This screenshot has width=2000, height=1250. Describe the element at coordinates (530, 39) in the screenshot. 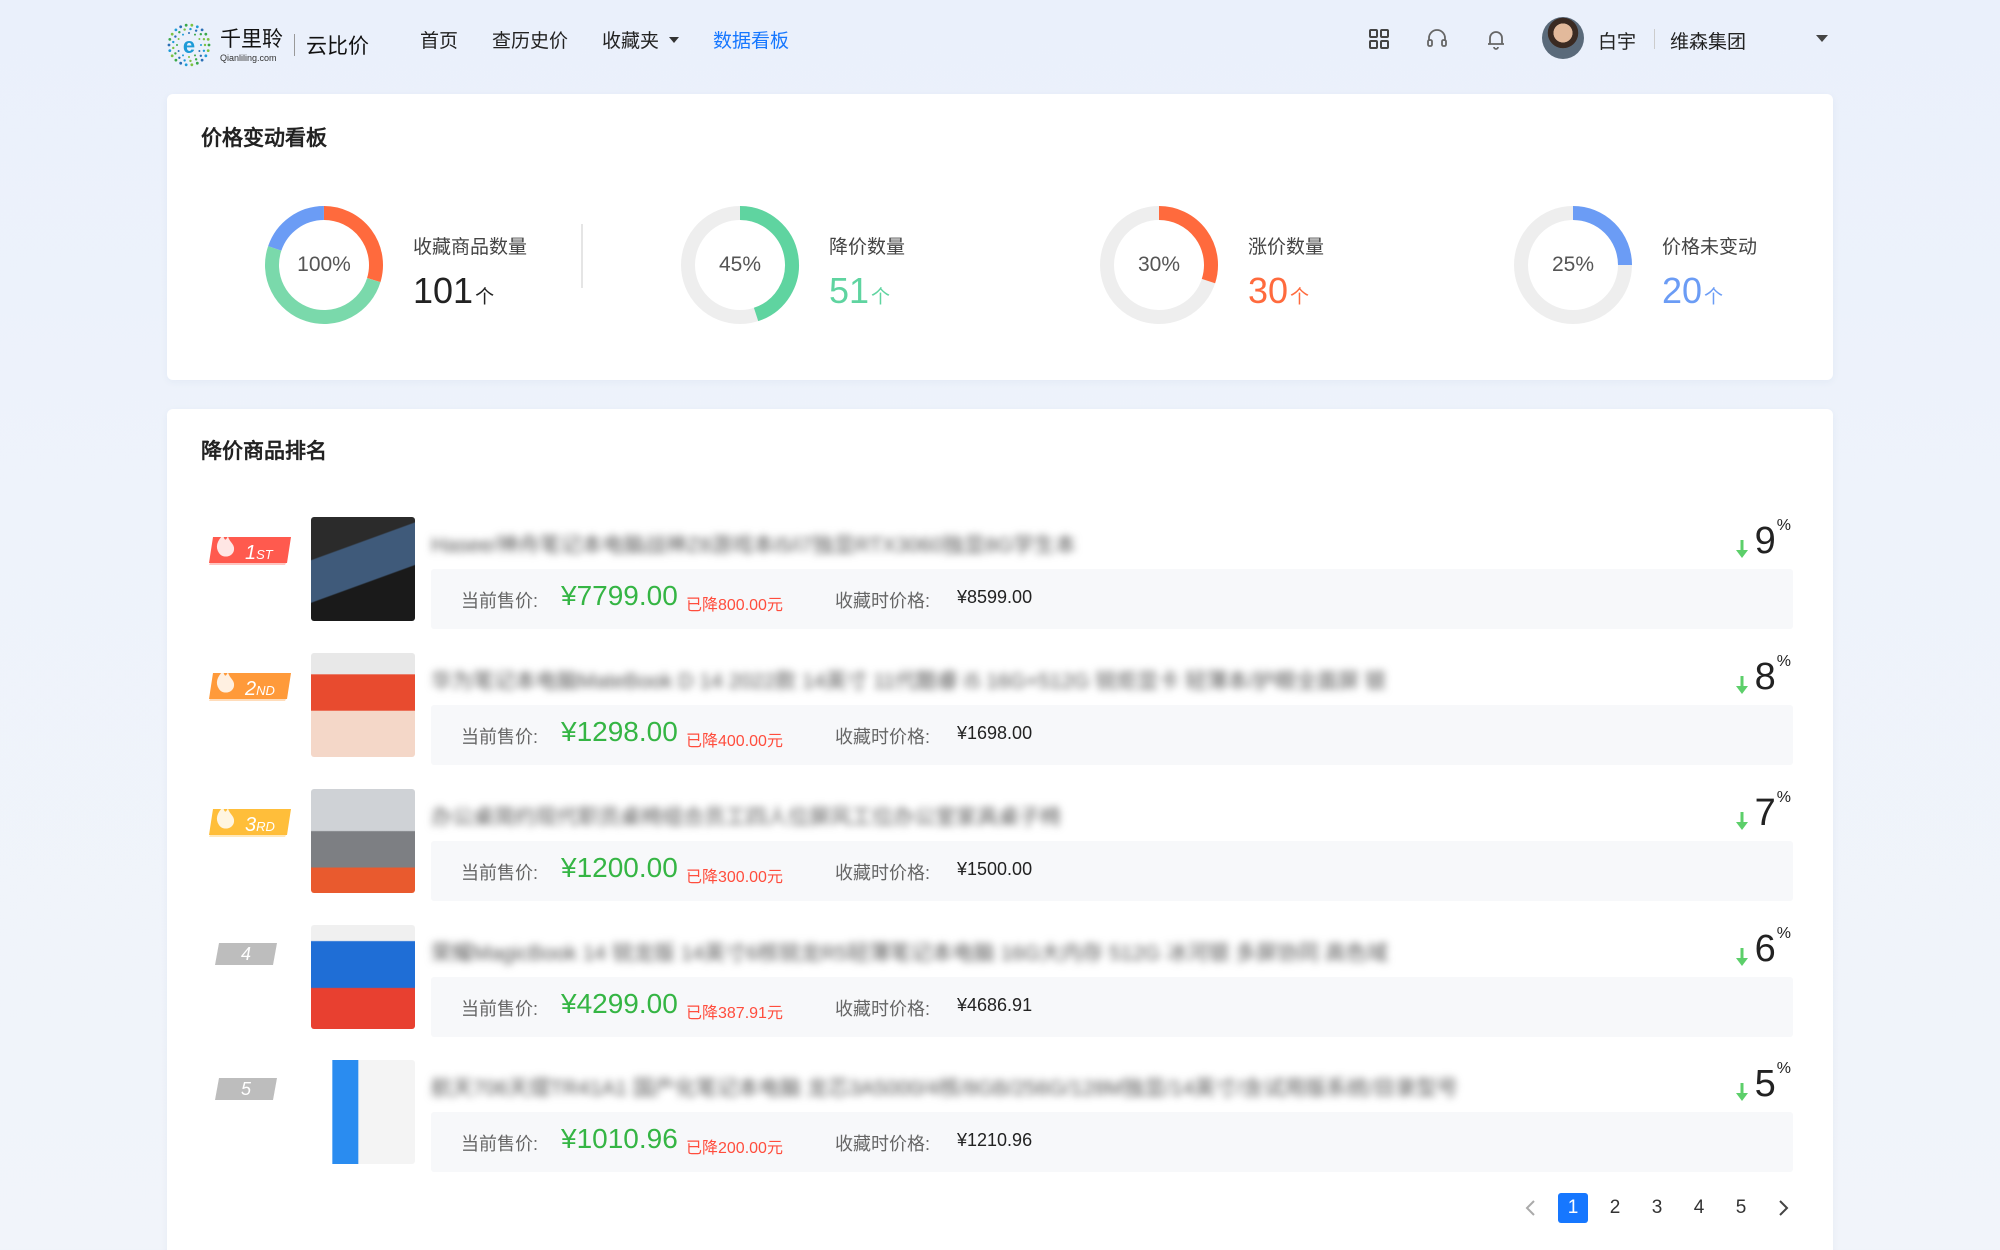

I see `nav-price-history: 查历史价` at that location.